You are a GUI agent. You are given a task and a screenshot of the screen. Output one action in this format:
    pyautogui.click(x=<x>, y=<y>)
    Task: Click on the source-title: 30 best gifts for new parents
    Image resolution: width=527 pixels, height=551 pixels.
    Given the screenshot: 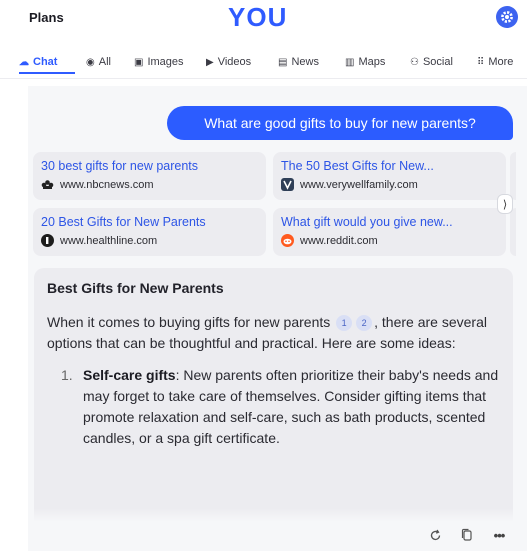 What is the action you would take?
    pyautogui.click(x=120, y=166)
    